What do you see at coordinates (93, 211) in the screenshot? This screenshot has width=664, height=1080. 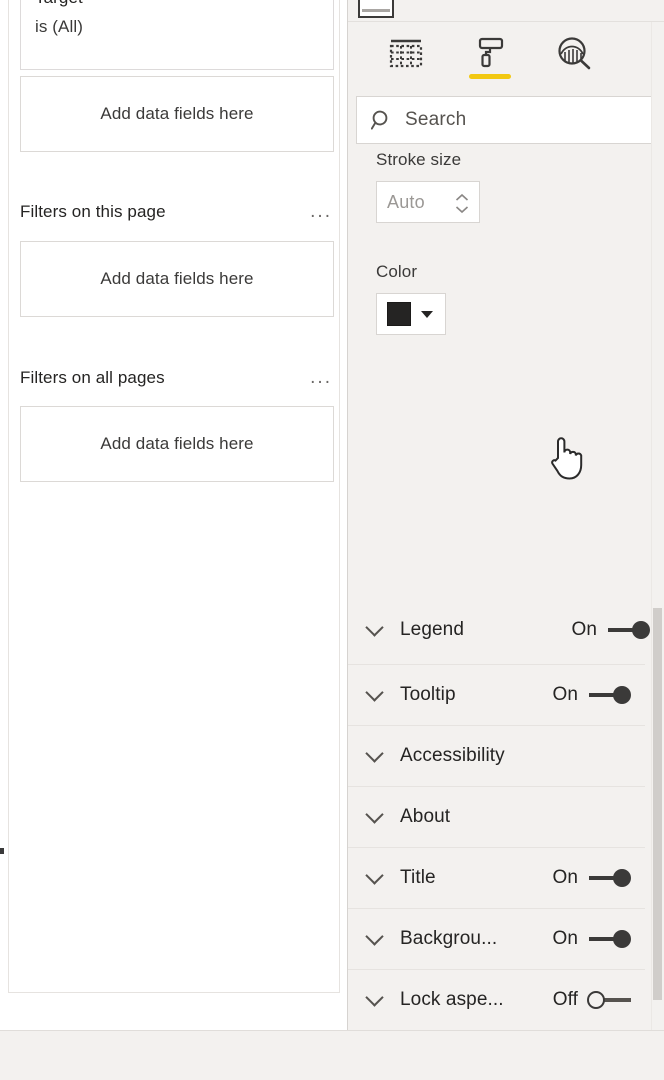 I see `filter-group-title: Filters on this page` at bounding box center [93, 211].